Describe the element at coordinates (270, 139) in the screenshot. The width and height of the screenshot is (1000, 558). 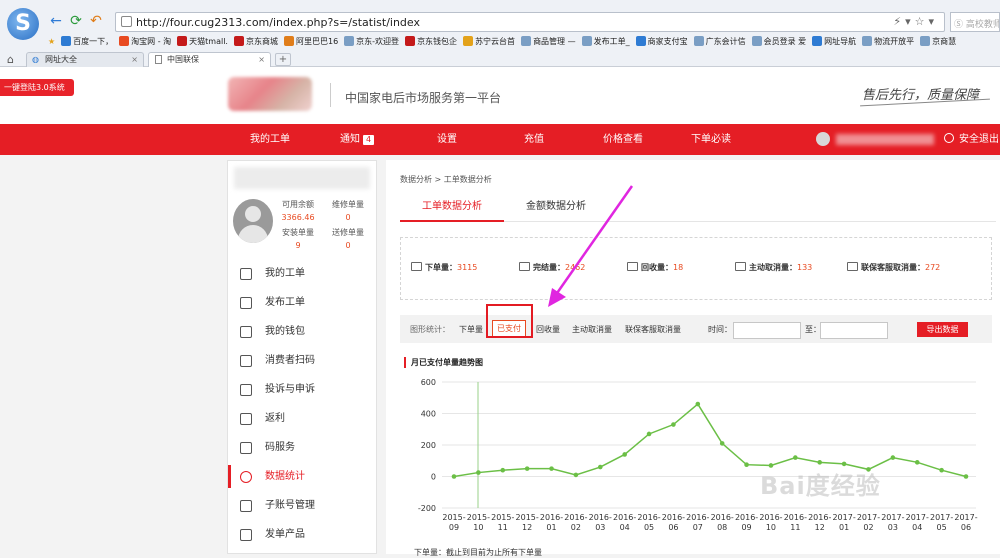
I see `nav-my-orders: 我的工单` at that location.